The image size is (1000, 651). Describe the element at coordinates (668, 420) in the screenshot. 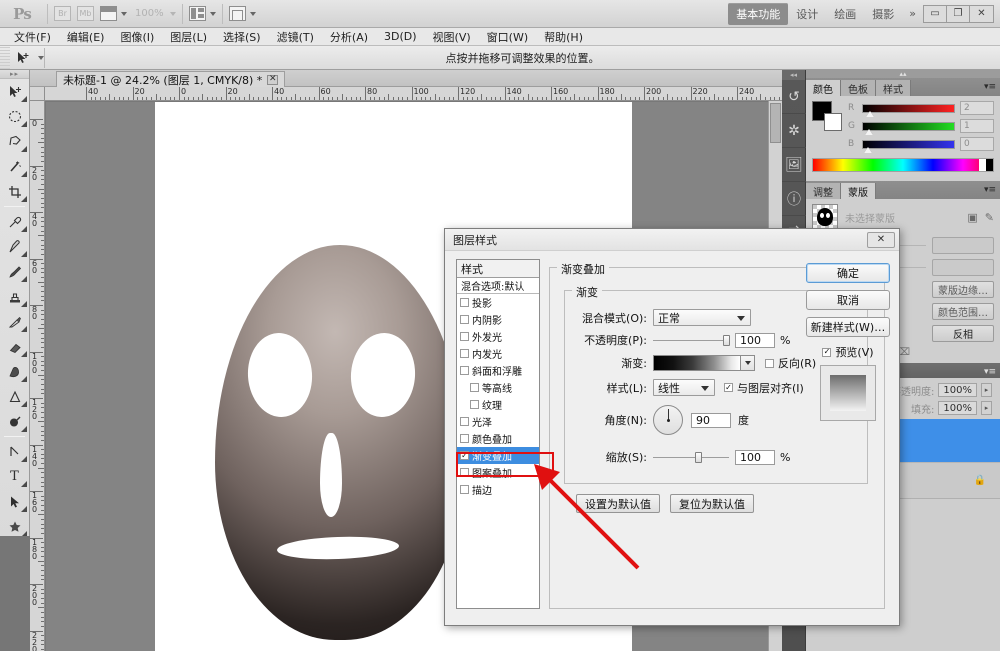

I see `angle-dial` at that location.